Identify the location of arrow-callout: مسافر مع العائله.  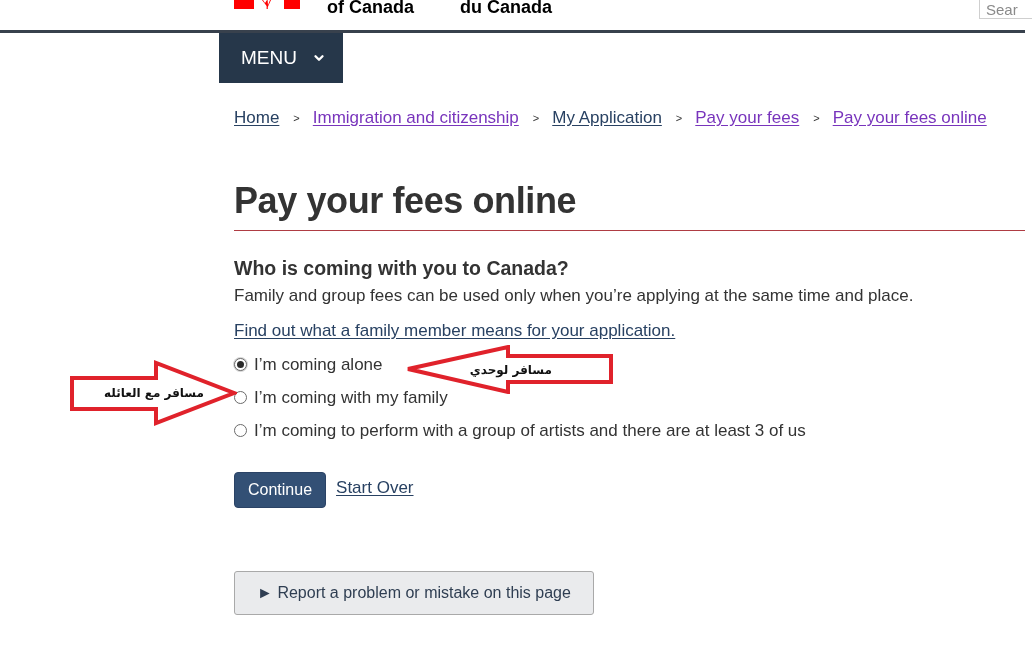
(153, 393).